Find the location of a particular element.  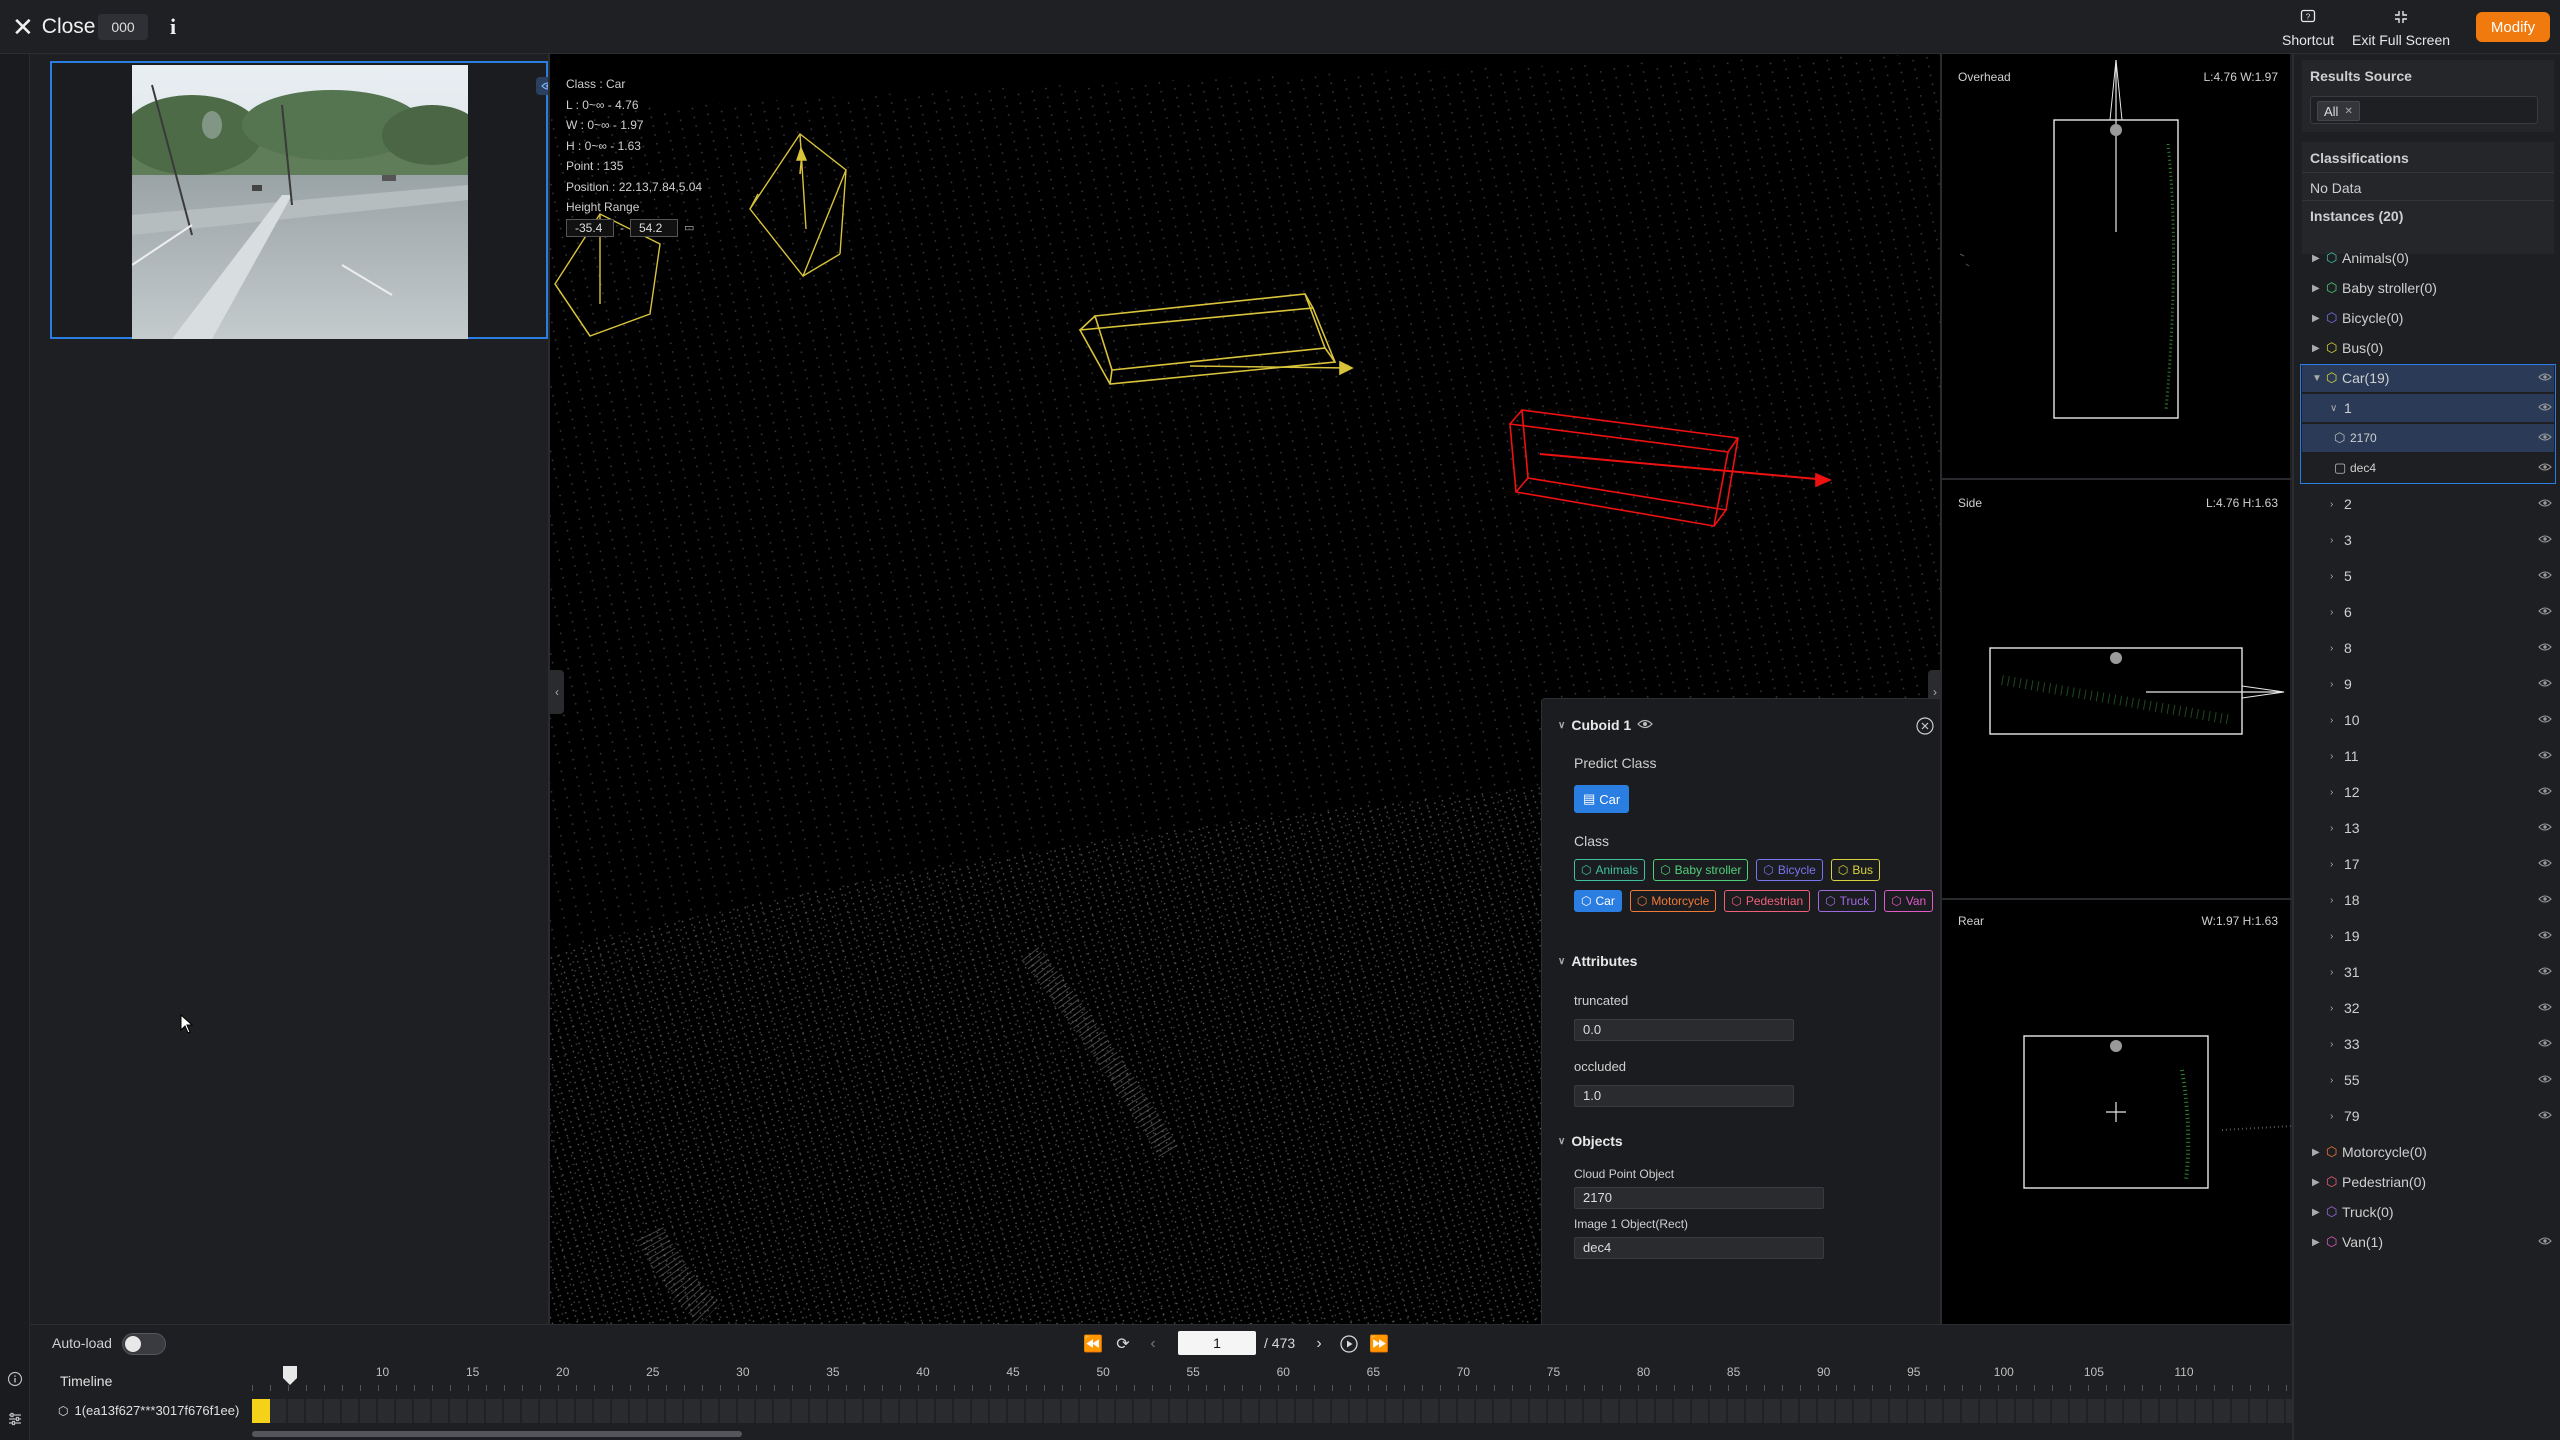

skip-back-button: ⏪ is located at coordinates (1093, 1344).